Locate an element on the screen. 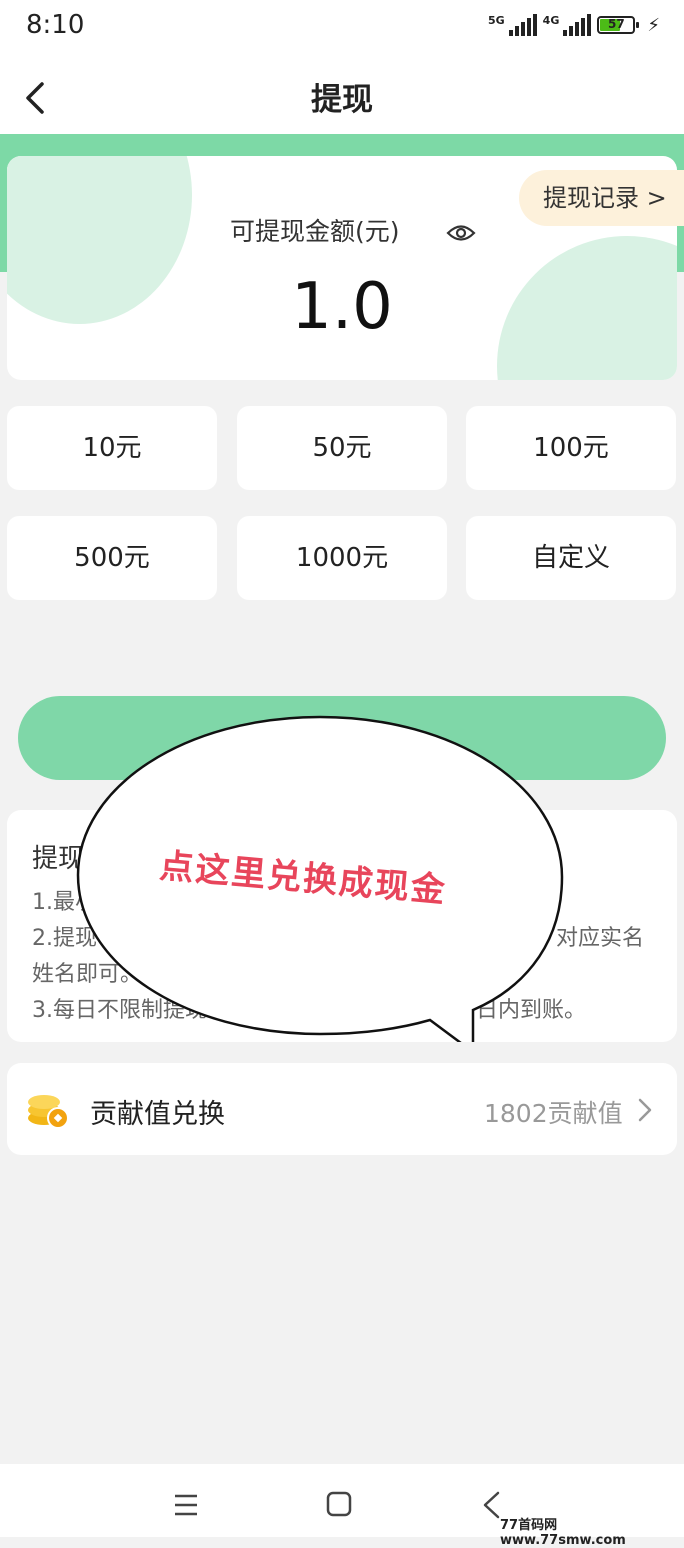  charging-icon: ⚡ is located at coordinates (653, 25).